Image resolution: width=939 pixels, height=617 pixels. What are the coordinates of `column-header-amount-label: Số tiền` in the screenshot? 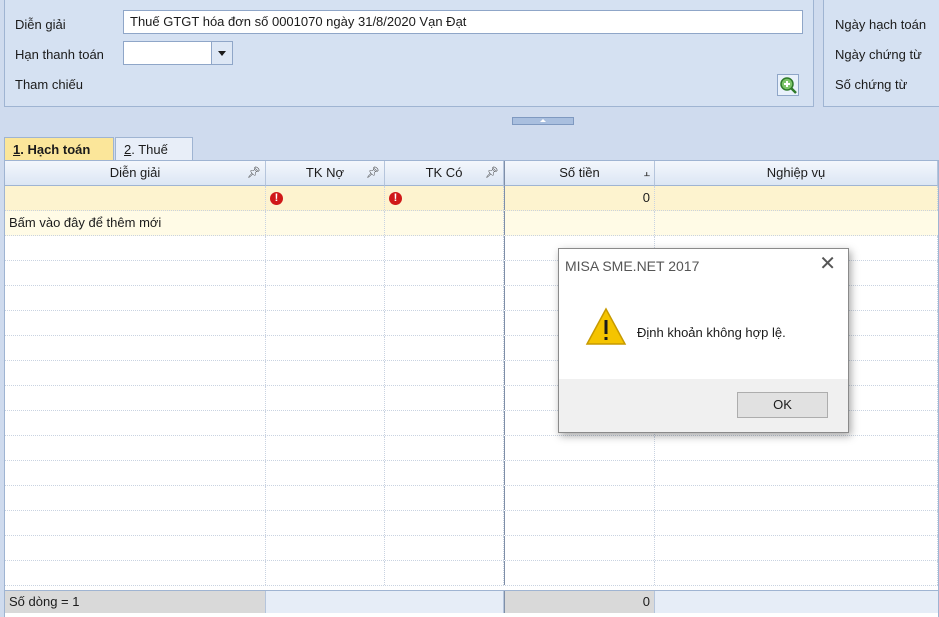 It's located at (579, 172).